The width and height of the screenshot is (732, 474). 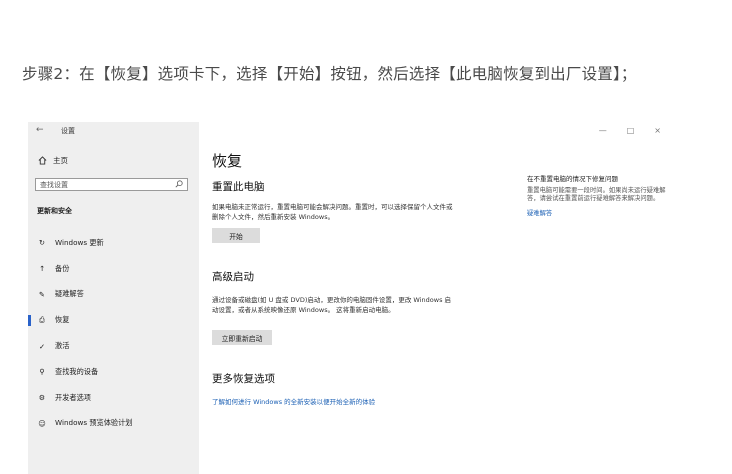 I want to click on sidebar-item-label: Windows 预览体验计划, so click(x=94, y=423).